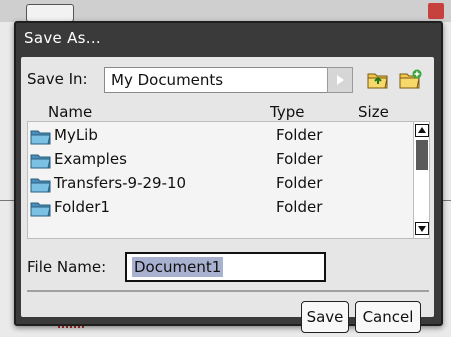  What do you see at coordinates (422, 130) in the screenshot?
I see `scroll-up-icon` at bounding box center [422, 130].